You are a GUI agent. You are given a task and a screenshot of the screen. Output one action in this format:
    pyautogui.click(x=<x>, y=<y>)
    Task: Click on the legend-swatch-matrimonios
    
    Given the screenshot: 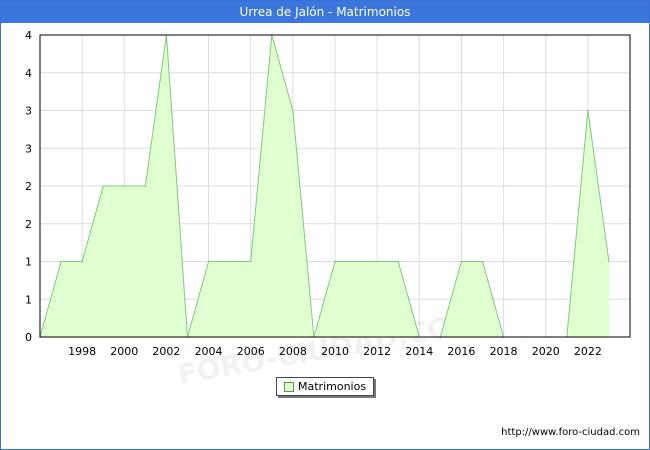 What is the action you would take?
    pyautogui.click(x=289, y=387)
    